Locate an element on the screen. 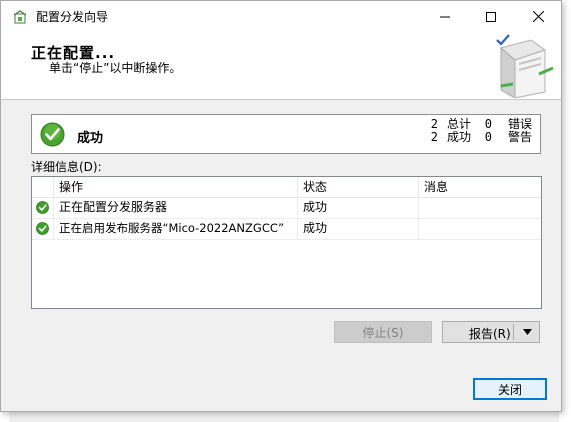 The width and height of the screenshot is (571, 422). table-row: 正在启用发布服务器“Mico-2022ANZGCC” 成功 is located at coordinates (286, 229).